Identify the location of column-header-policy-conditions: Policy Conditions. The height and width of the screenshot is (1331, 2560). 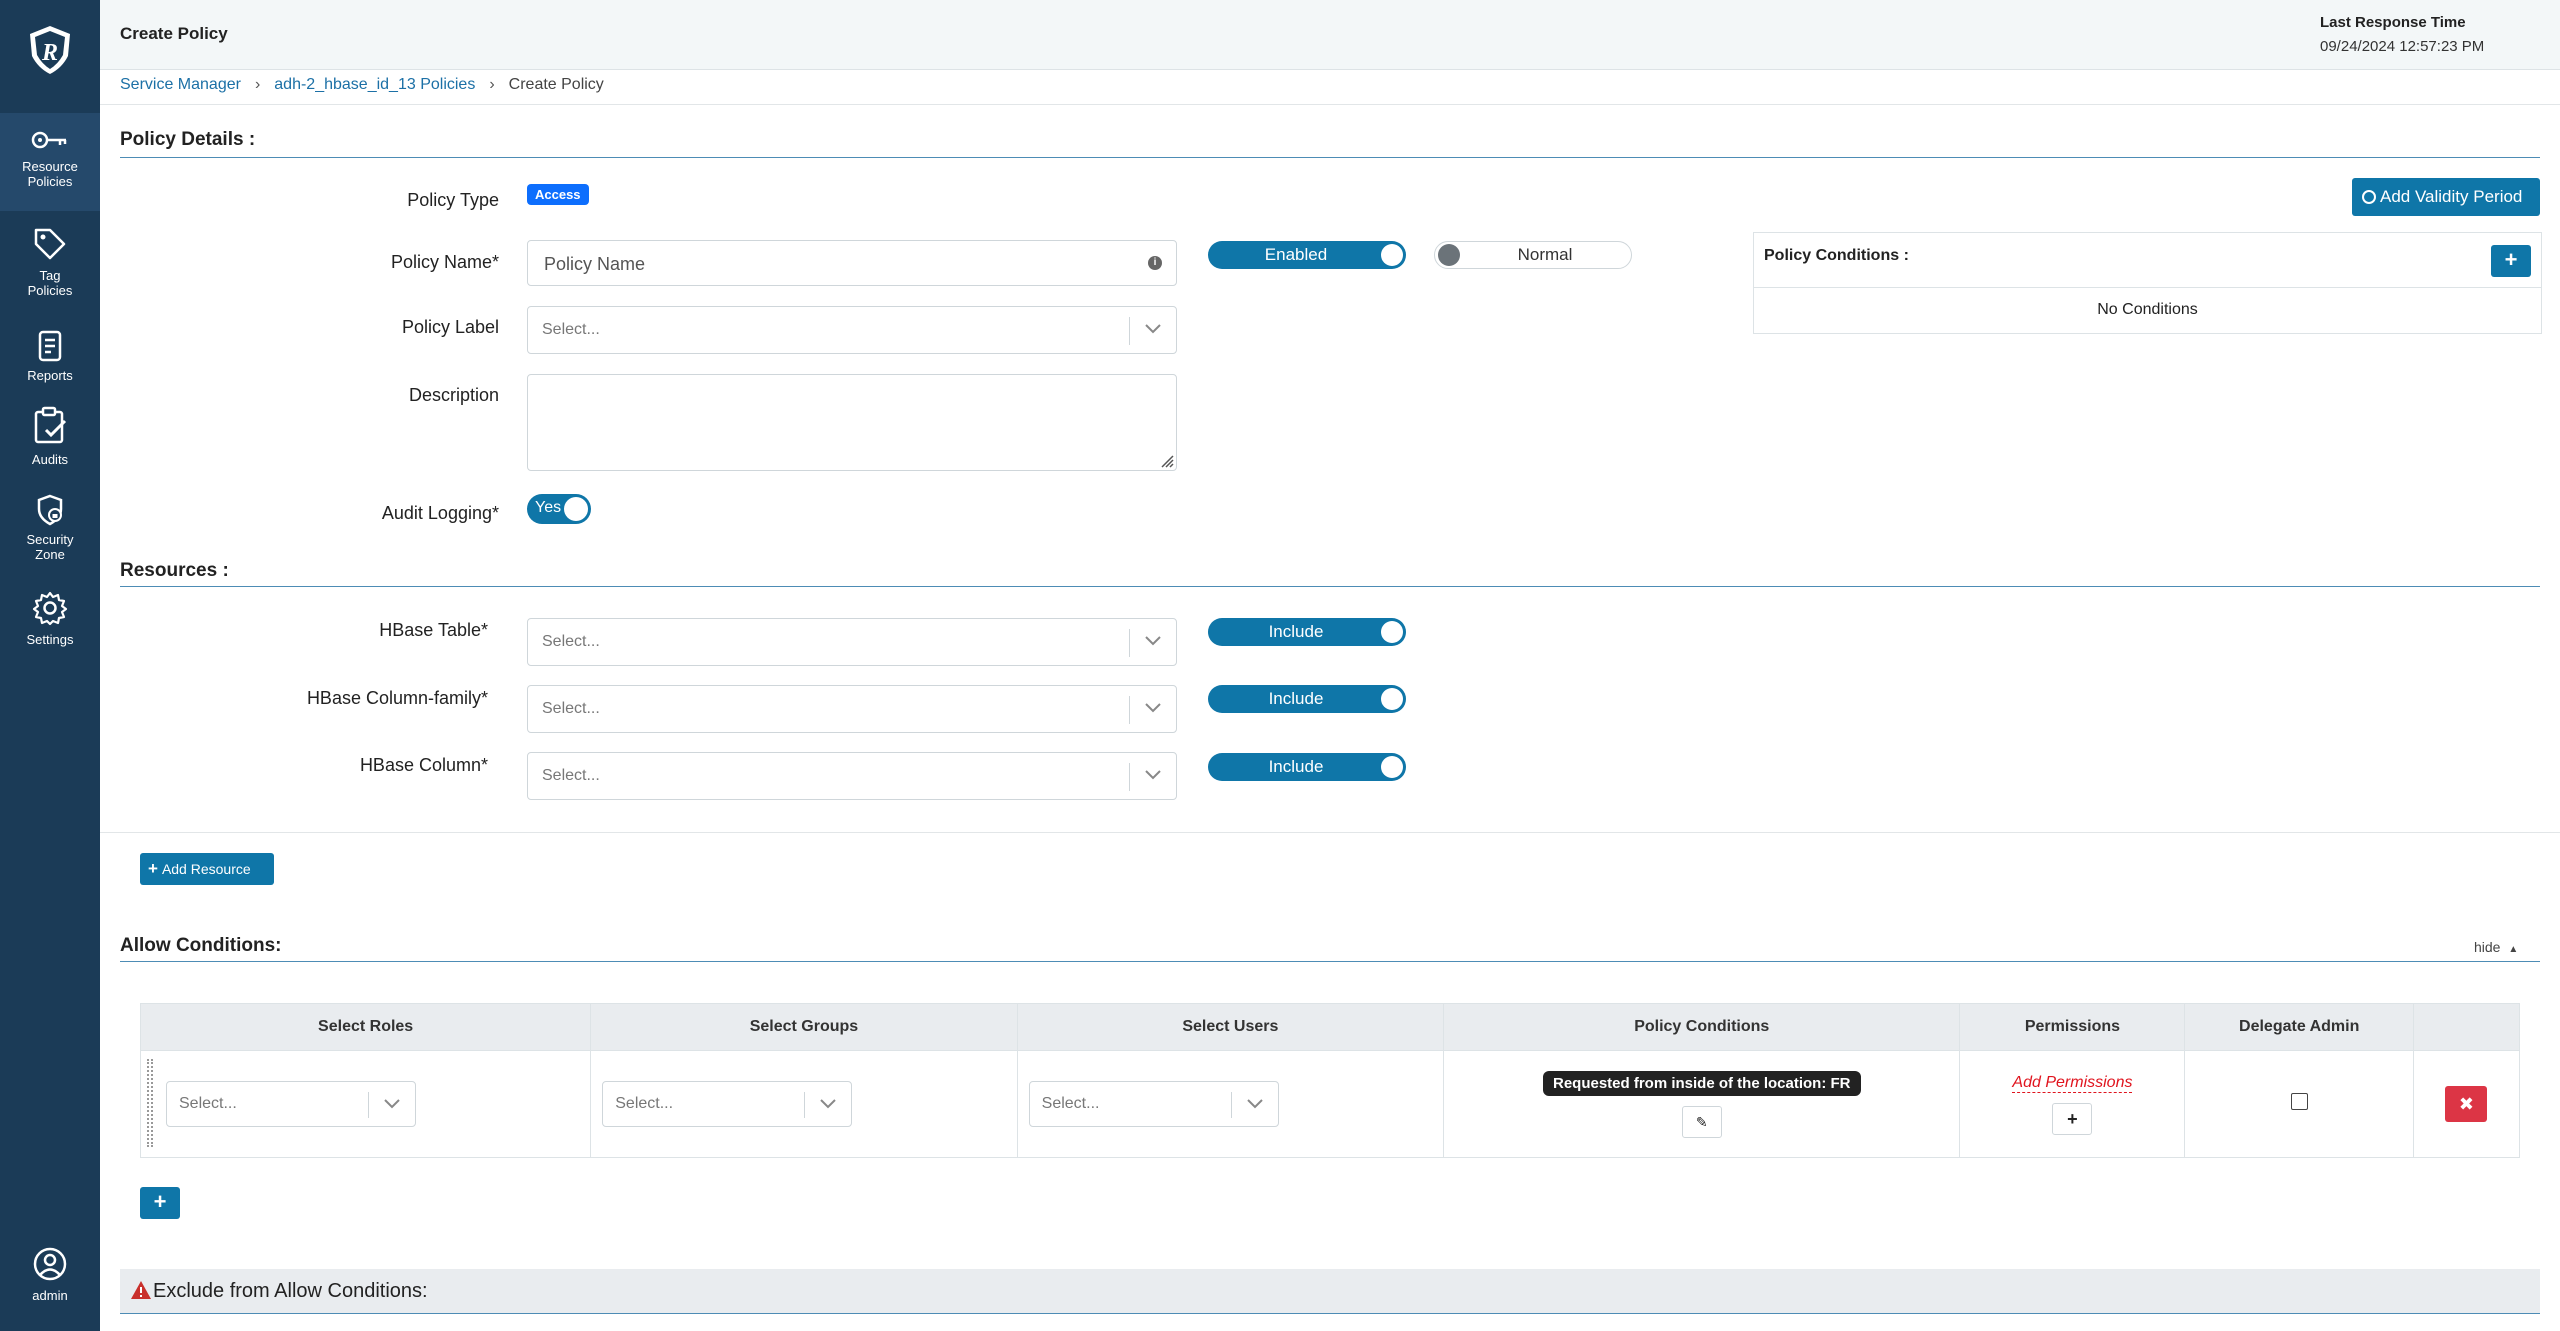
(1702, 1027).